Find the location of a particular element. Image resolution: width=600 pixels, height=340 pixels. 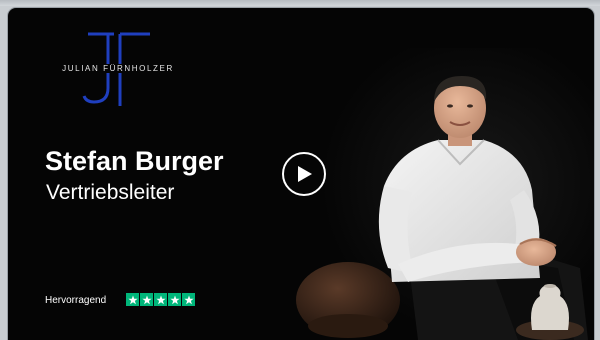

browser-frame is located at coordinates (300, 3).